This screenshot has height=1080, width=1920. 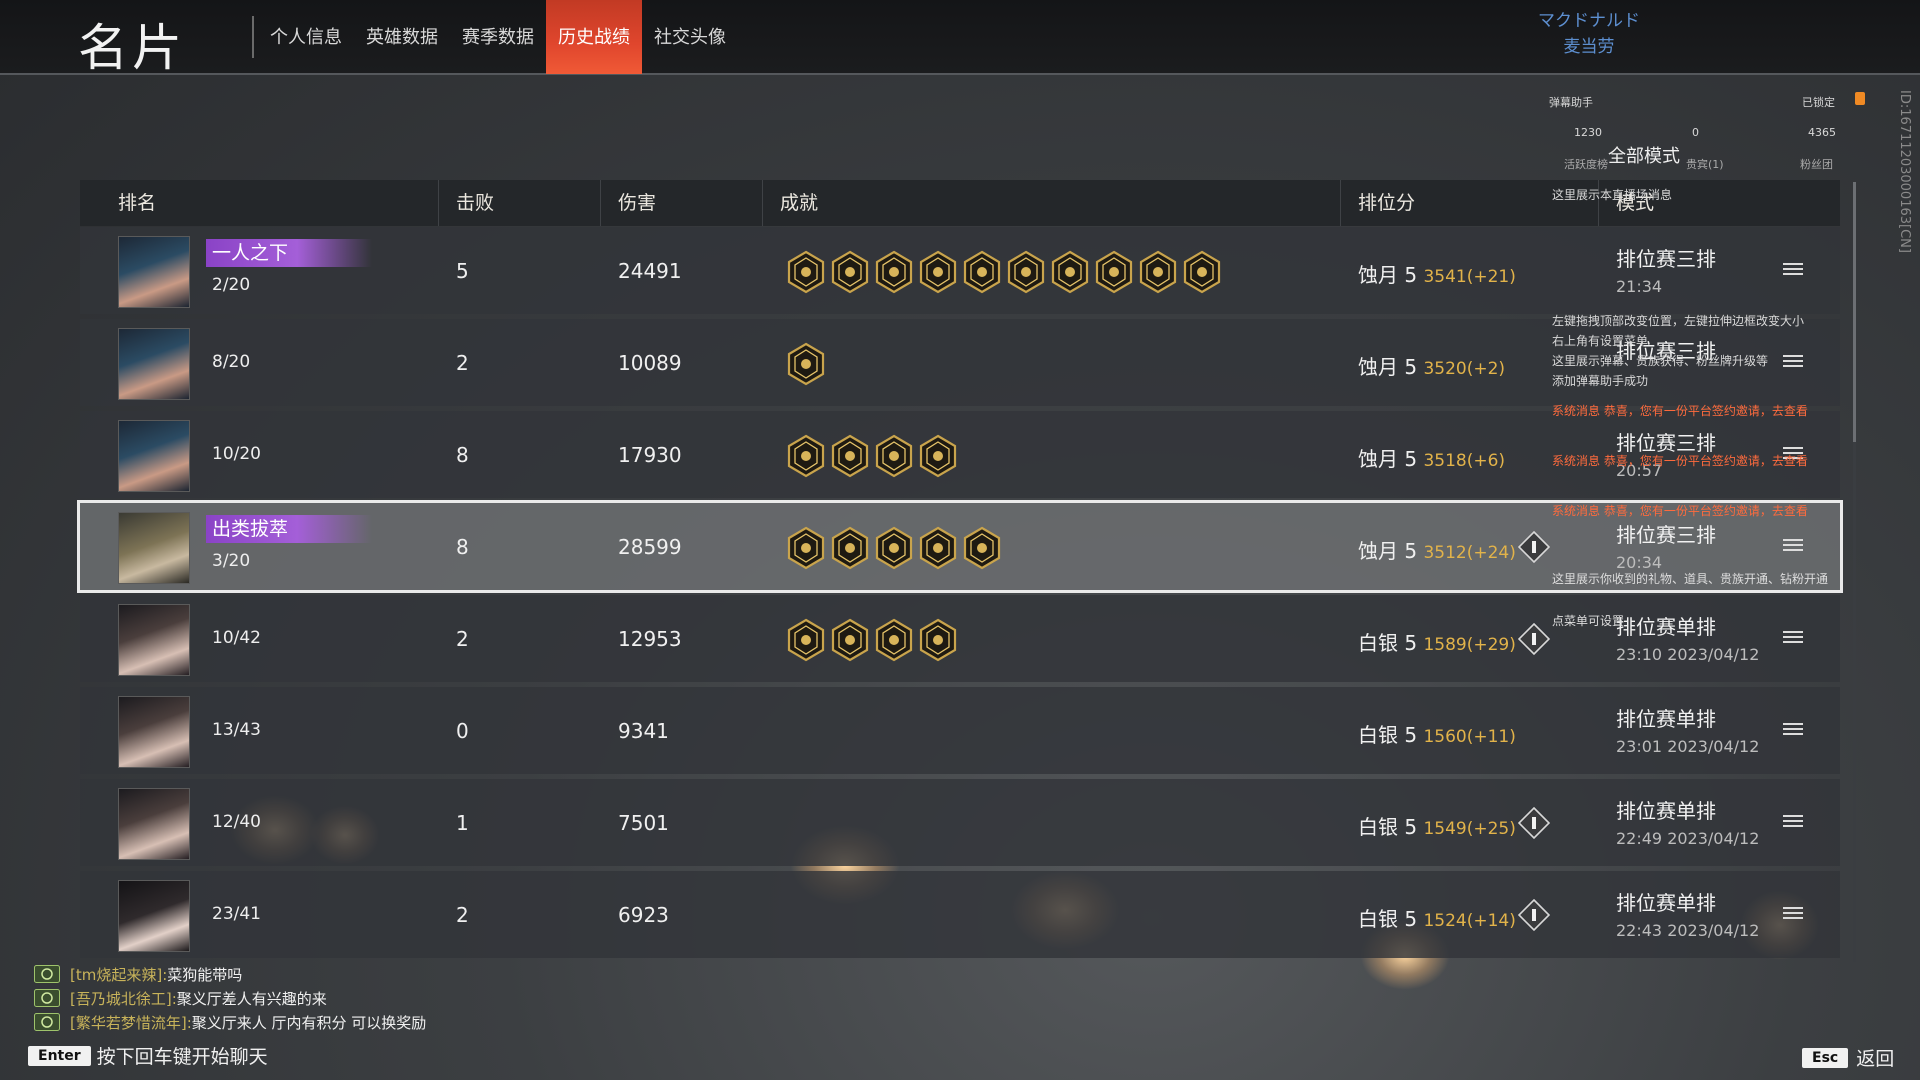 I want to click on score-delta: 3541(+21), so click(x=1469, y=277).